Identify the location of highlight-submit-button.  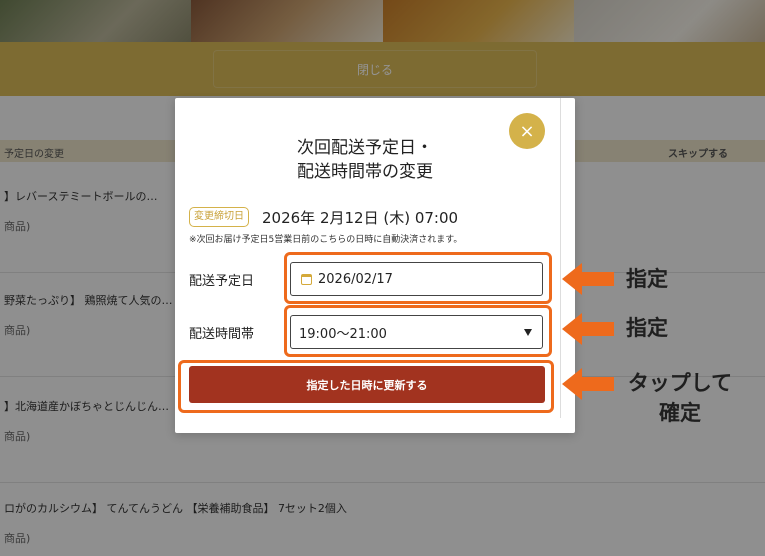
(366, 386).